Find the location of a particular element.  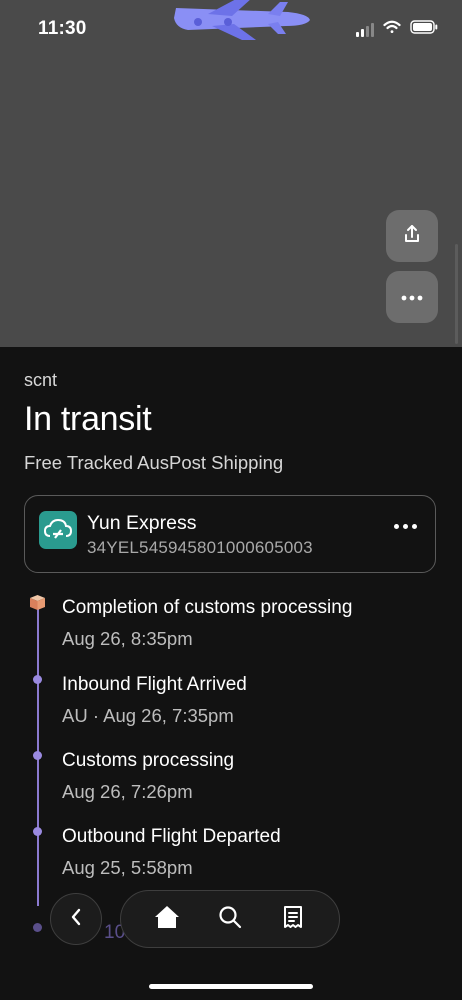

carrier-logo-icon is located at coordinates (58, 530).